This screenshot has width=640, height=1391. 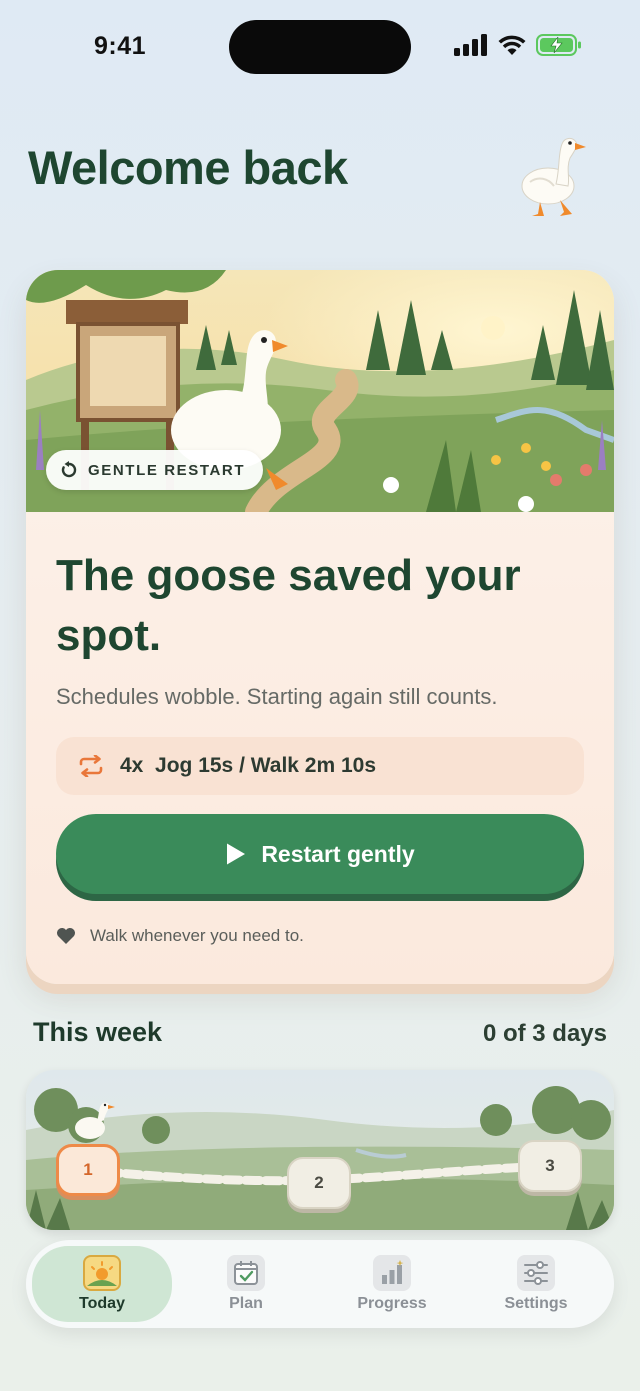 I want to click on heart-icon, so click(x=66, y=936).